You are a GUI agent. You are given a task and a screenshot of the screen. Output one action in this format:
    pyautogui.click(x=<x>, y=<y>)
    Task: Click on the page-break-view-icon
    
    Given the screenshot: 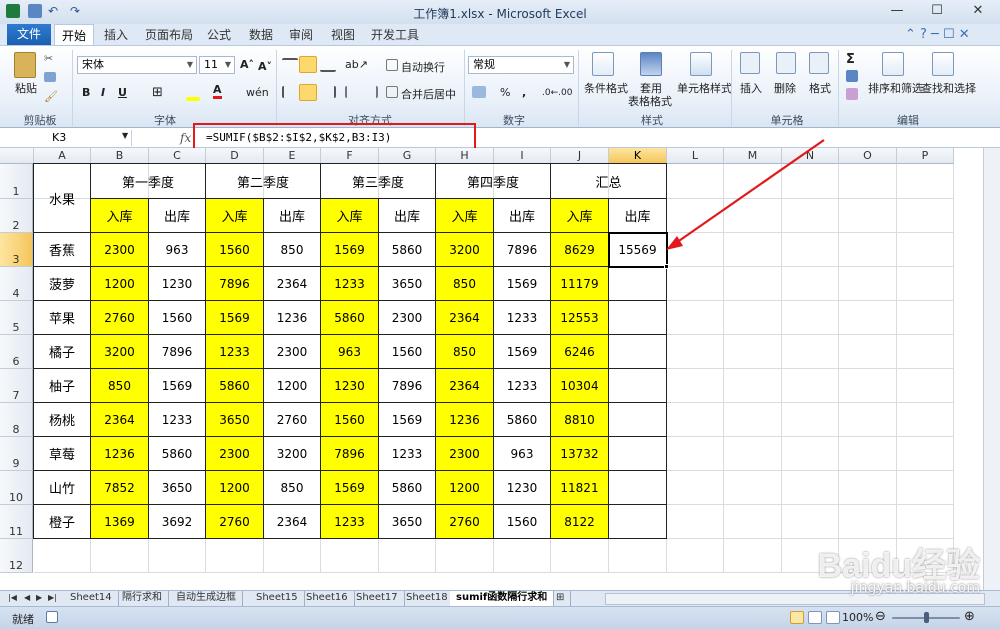 What is the action you would take?
    pyautogui.click(x=833, y=617)
    